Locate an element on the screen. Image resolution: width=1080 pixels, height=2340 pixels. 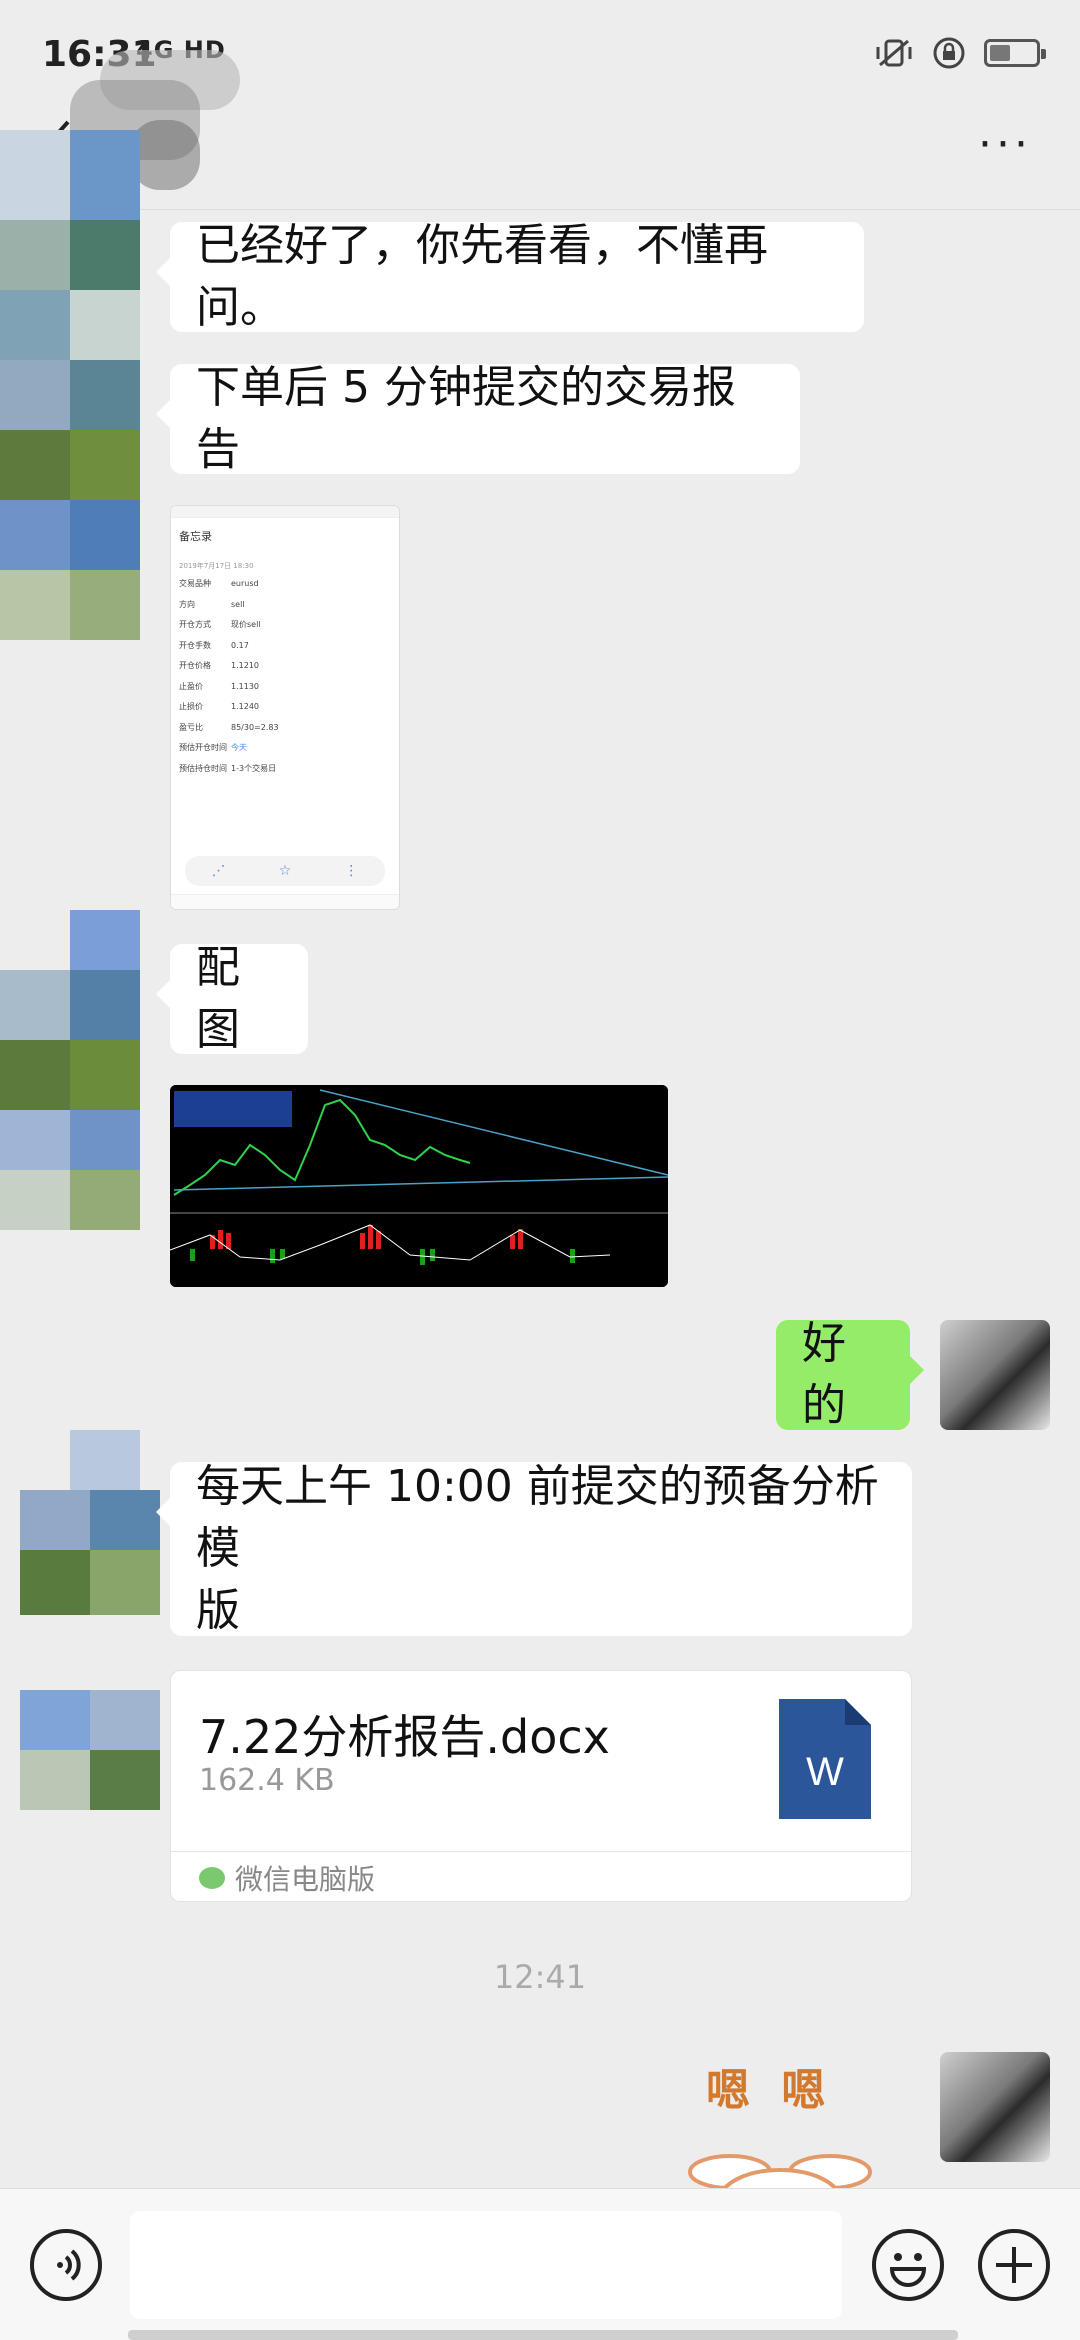
file-source: 微信电脑版 is located at coordinates (541, 1877).